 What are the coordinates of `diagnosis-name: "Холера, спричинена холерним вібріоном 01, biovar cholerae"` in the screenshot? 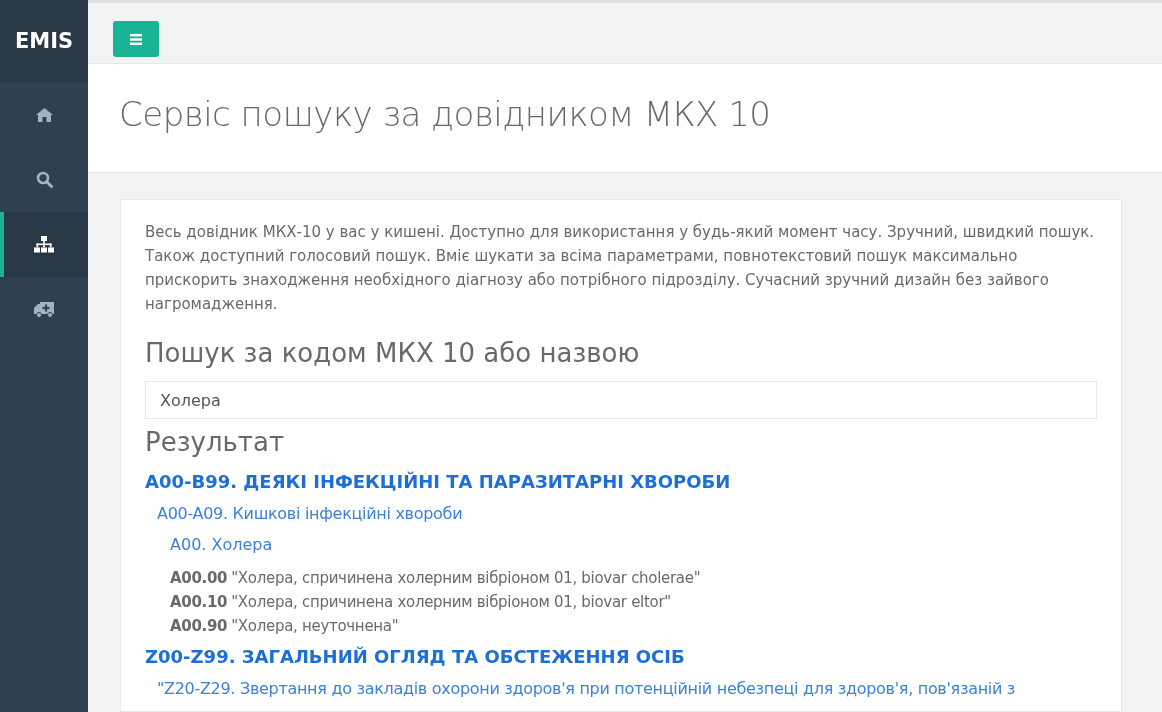 It's located at (466, 578).